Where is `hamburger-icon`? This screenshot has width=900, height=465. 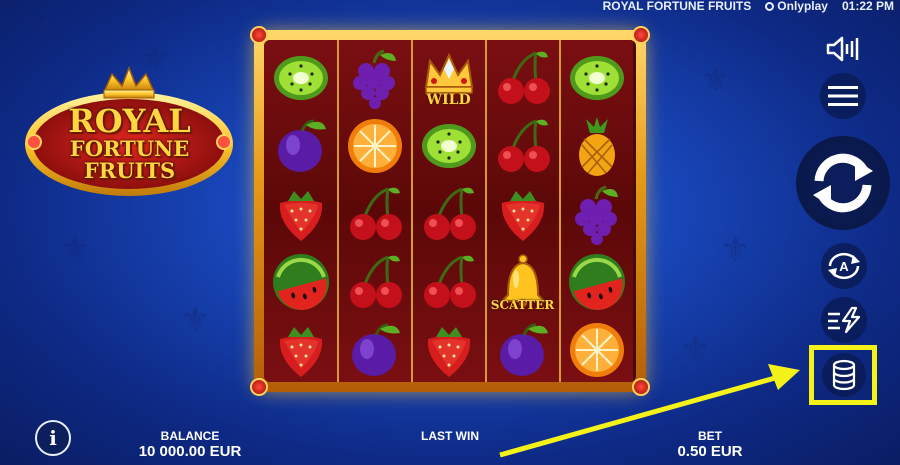
hamburger-icon is located at coordinates (843, 96).